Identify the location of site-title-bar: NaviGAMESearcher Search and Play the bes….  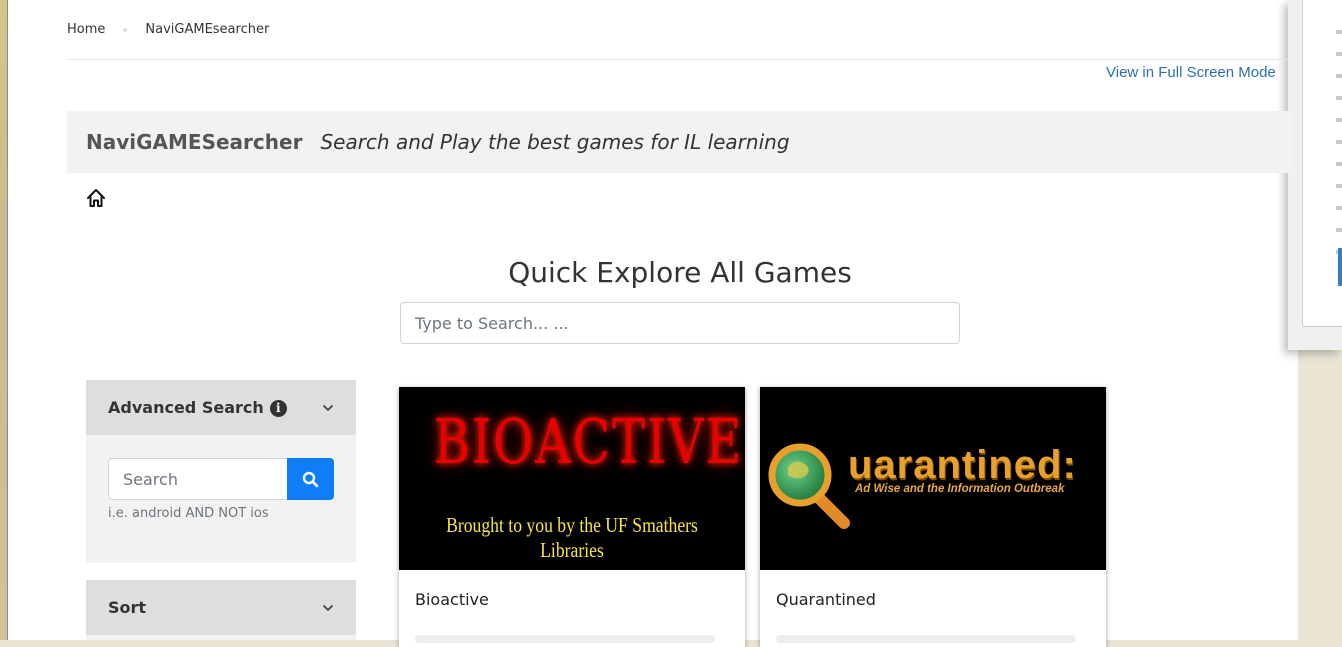
(679, 142).